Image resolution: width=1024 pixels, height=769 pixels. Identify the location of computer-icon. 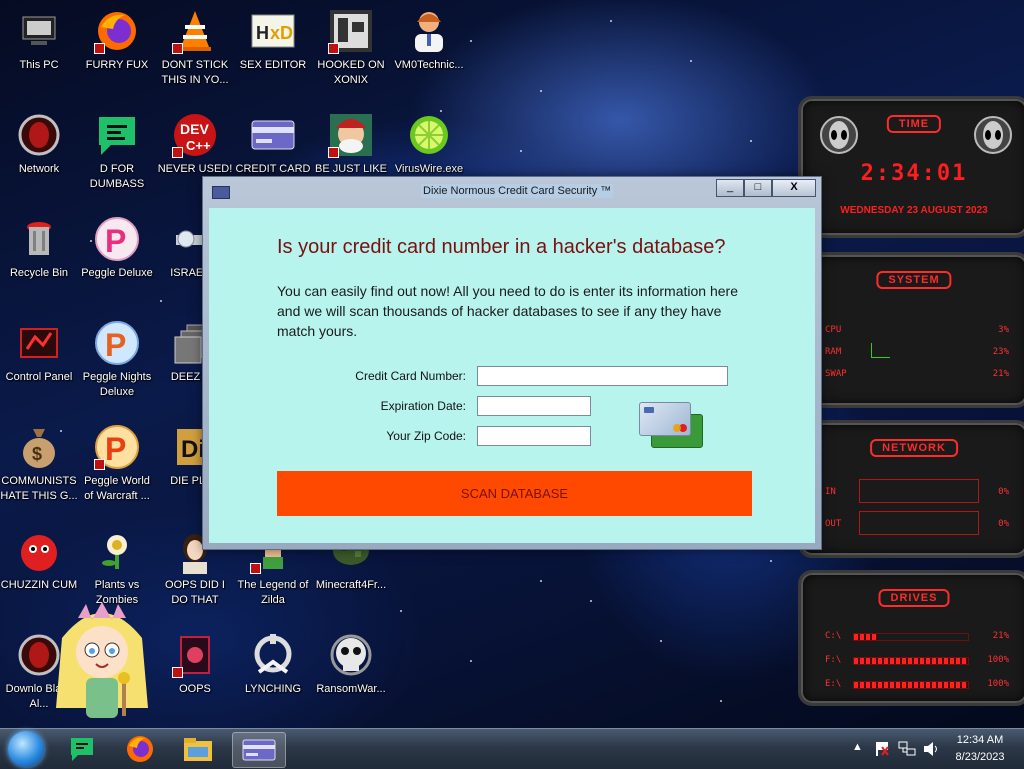
(39, 31).